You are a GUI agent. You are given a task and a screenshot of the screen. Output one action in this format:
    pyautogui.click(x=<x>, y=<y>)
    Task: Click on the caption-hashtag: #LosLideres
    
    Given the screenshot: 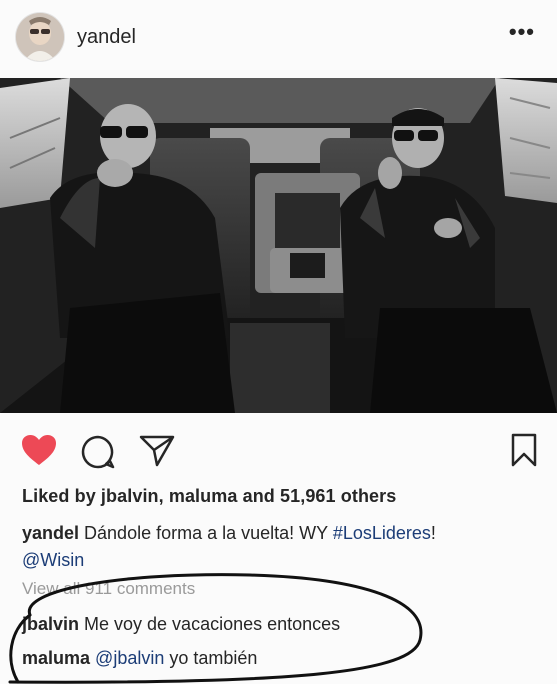 What is the action you would take?
    pyautogui.click(x=382, y=533)
    